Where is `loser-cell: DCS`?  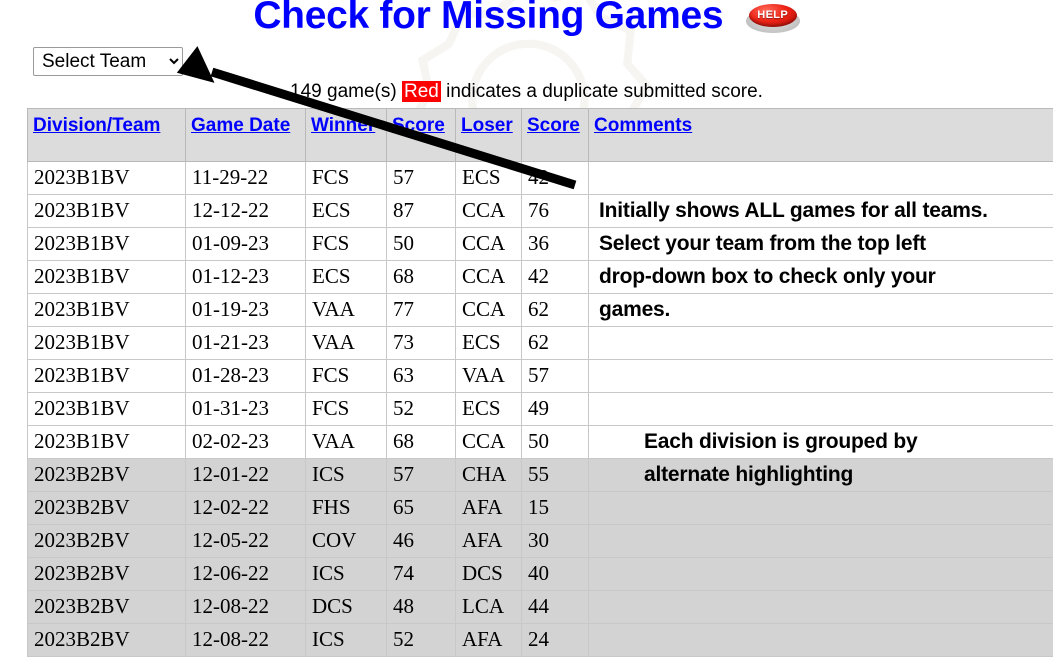
loser-cell: DCS is located at coordinates (488, 574).